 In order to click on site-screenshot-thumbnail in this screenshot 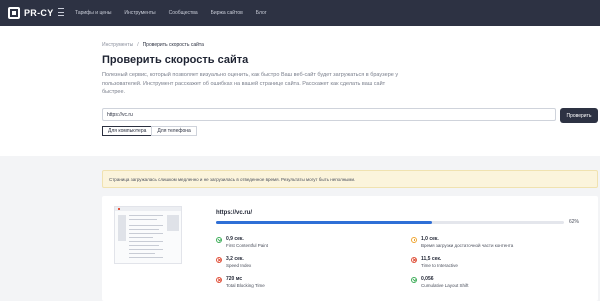, I will do `click(148, 235)`.